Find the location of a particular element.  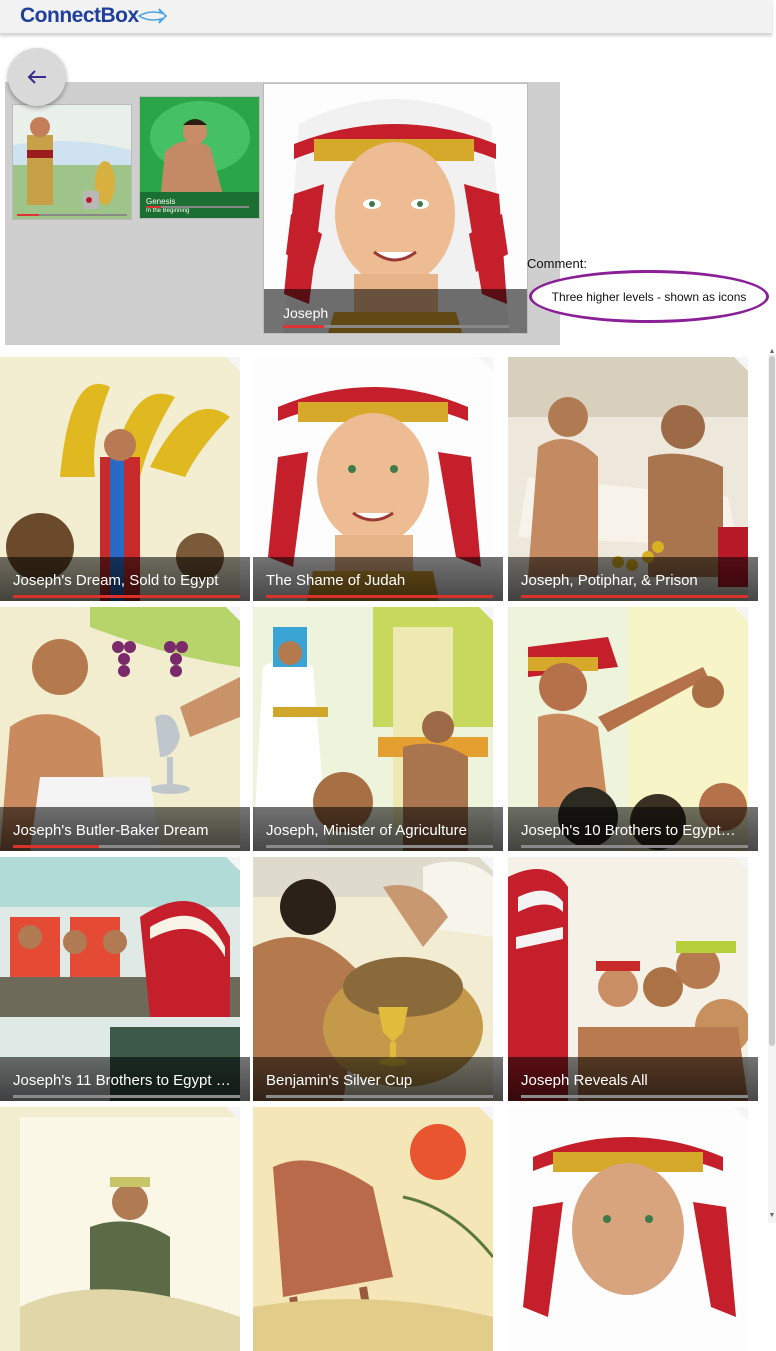

tile-caption: Joseph Reveals All is located at coordinates (633, 1079).